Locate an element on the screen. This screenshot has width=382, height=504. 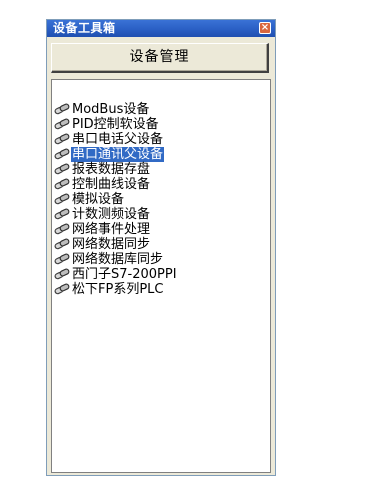
device-list-item-label: 网络事件处理 is located at coordinates (111, 229).